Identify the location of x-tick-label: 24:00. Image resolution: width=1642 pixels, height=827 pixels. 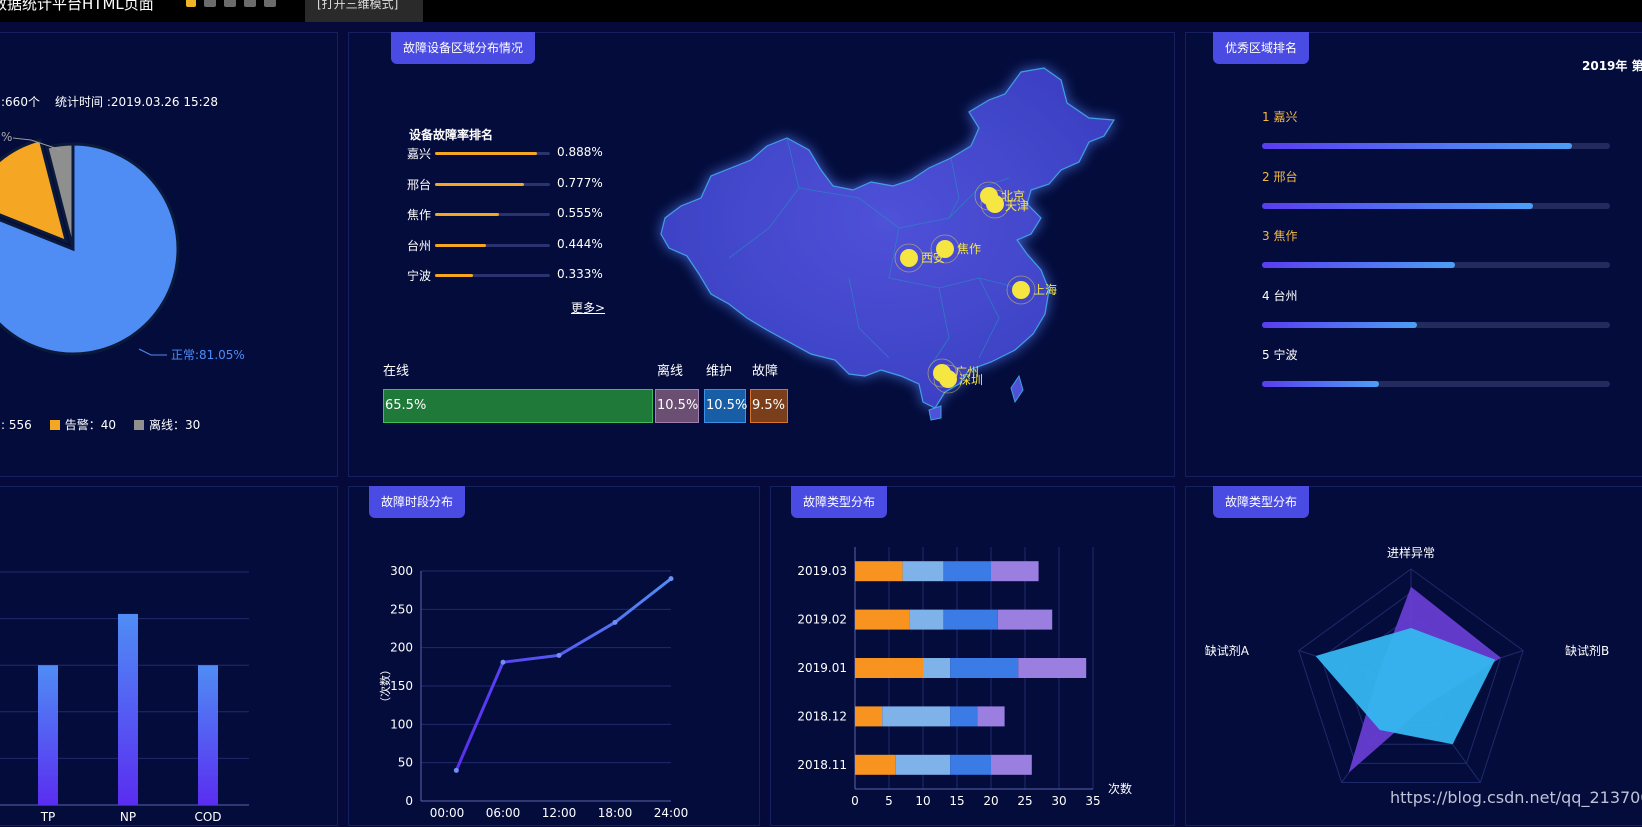
(671, 813).